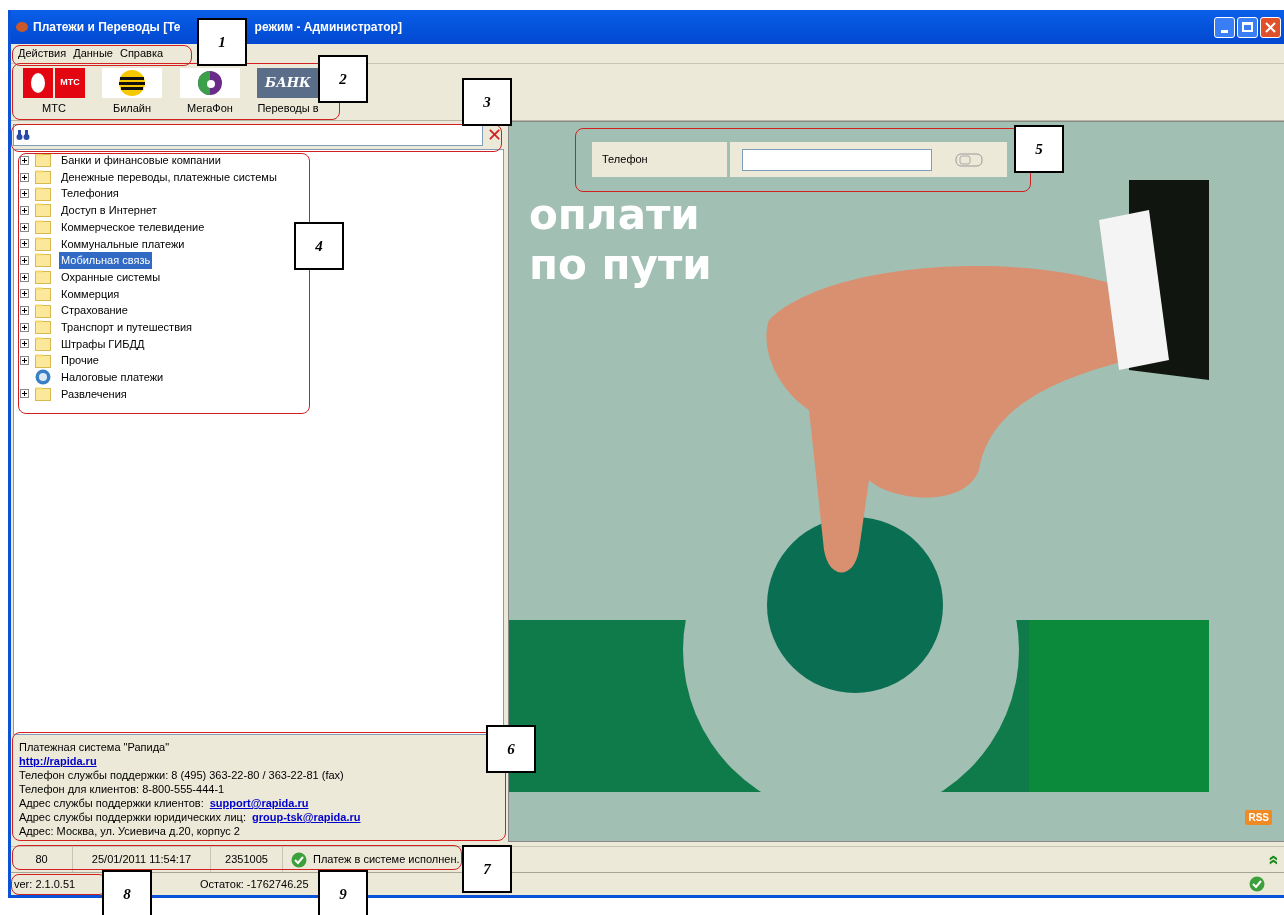 The height and width of the screenshot is (915, 1284). What do you see at coordinates (109, 210) in the screenshot?
I see `tree-item: Доступ в Интернет` at bounding box center [109, 210].